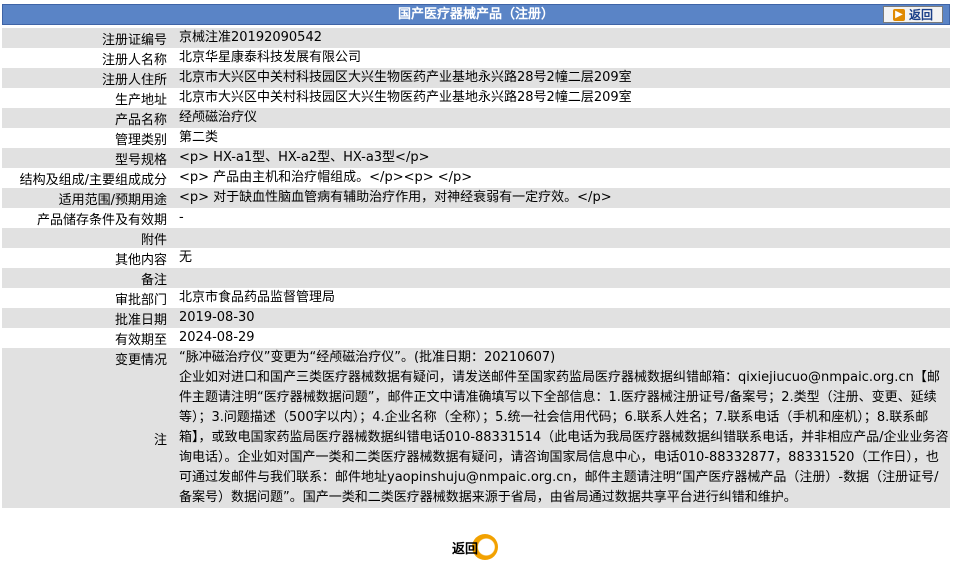 The height and width of the screenshot is (564, 953). Describe the element at coordinates (87, 358) in the screenshot. I see `field-label: 变更情况` at that location.